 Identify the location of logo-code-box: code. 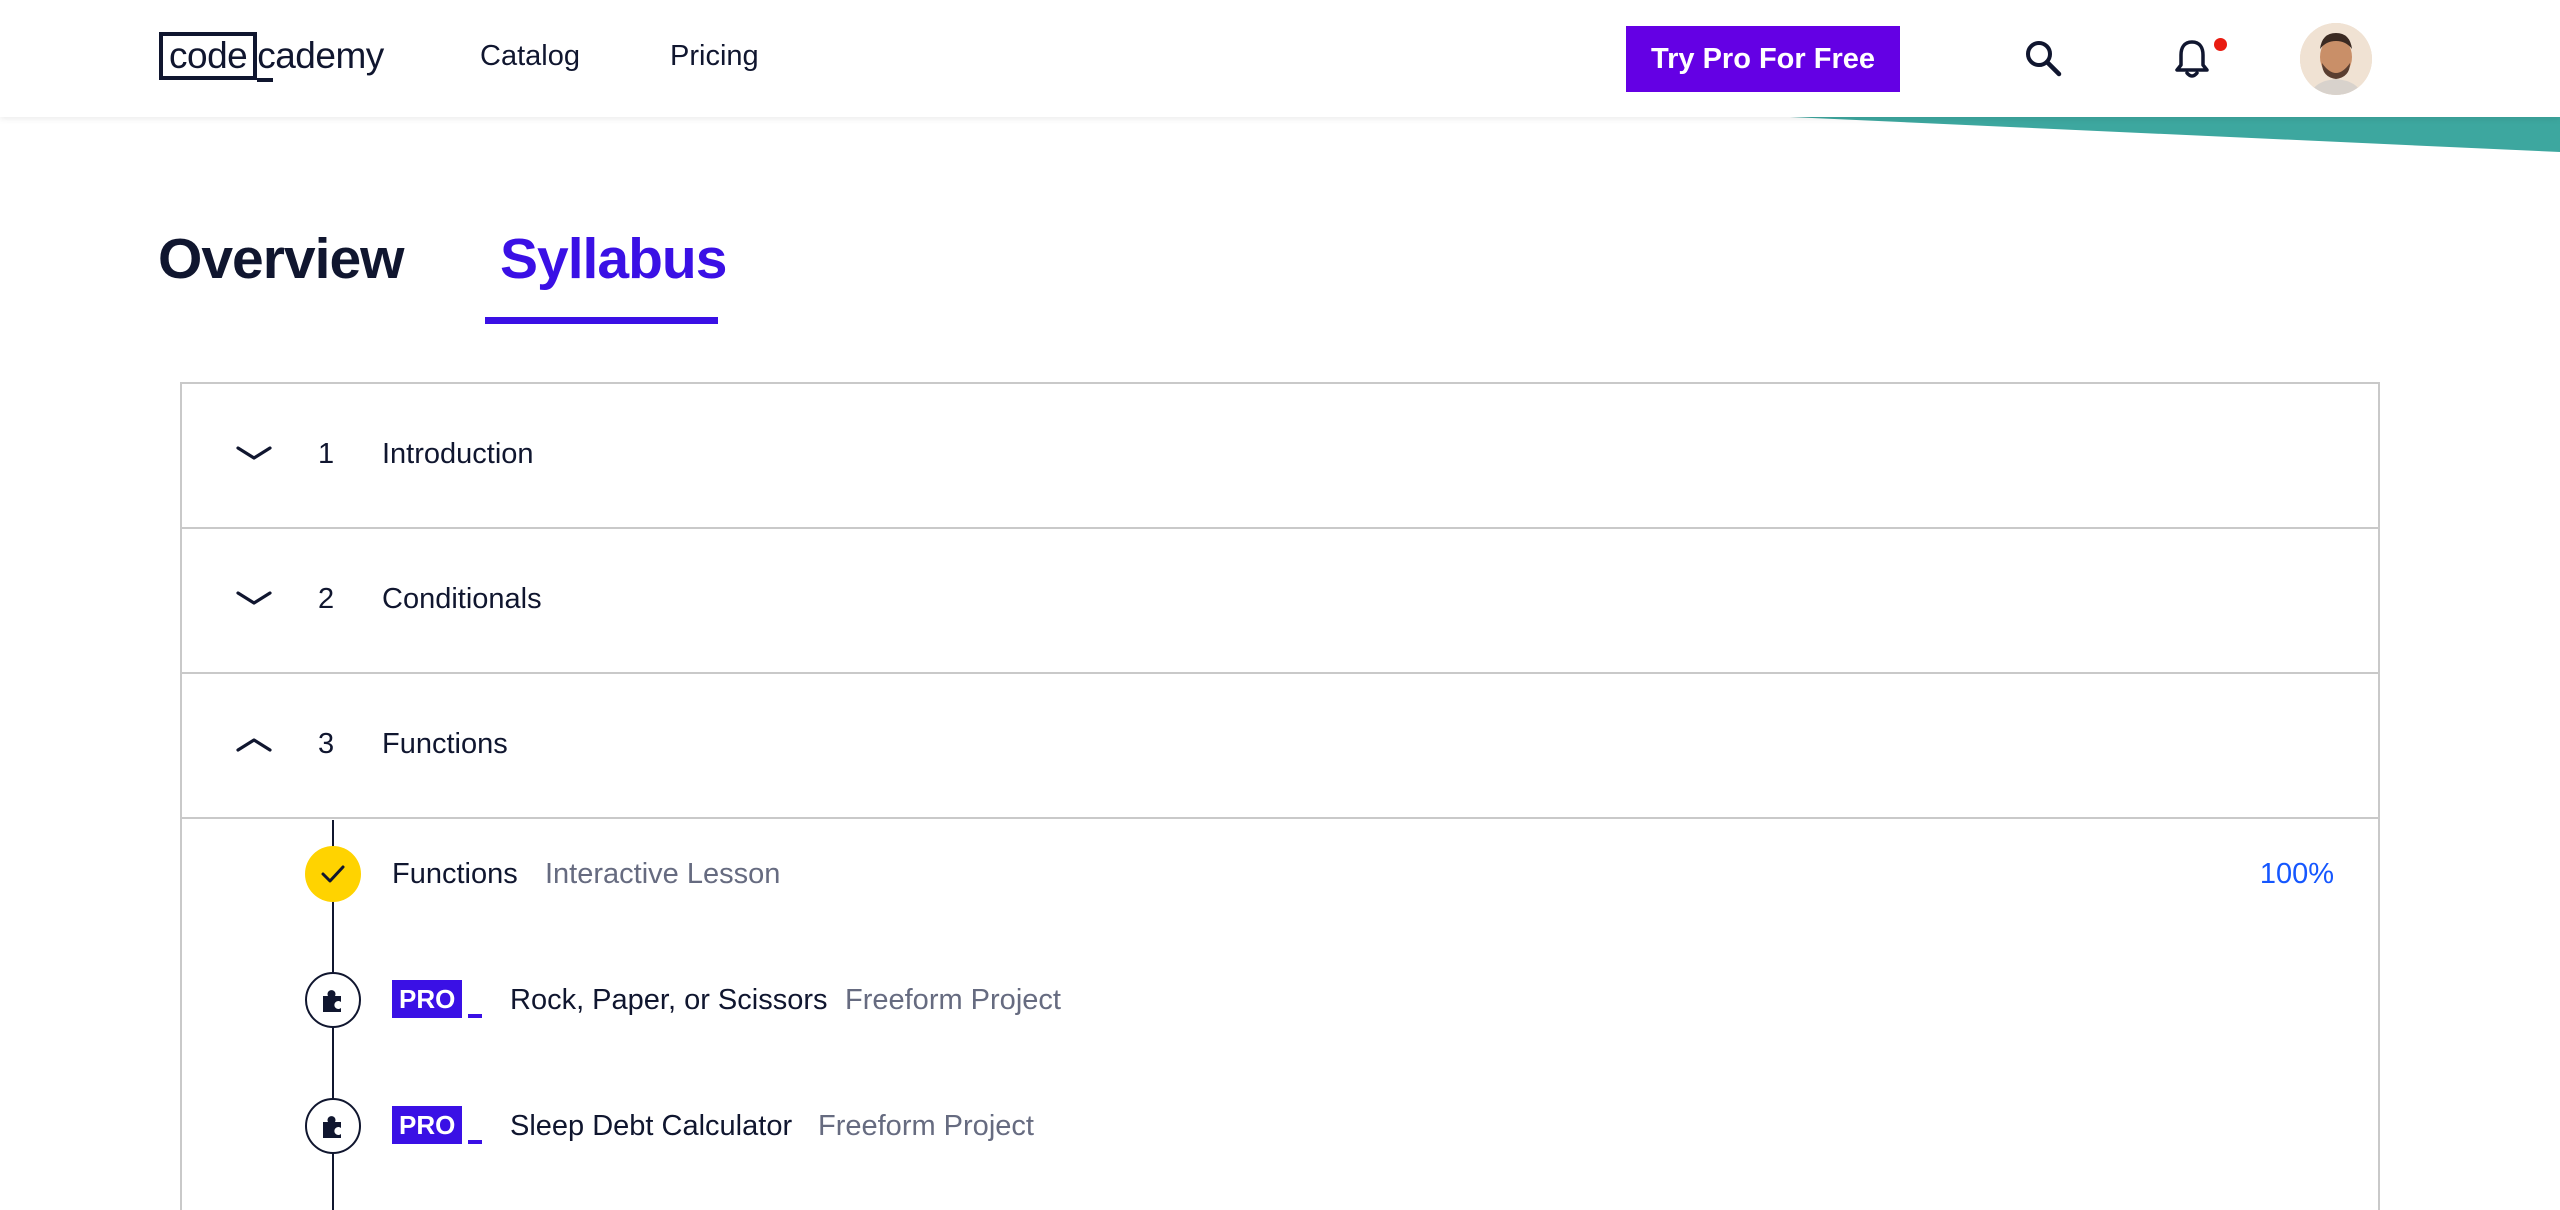
(208, 56).